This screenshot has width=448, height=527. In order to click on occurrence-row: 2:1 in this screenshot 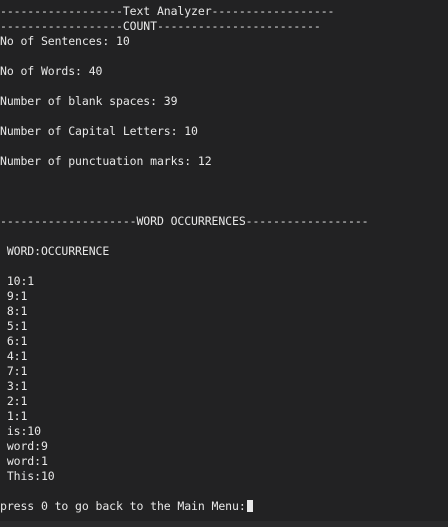, I will do `click(14, 401)`.